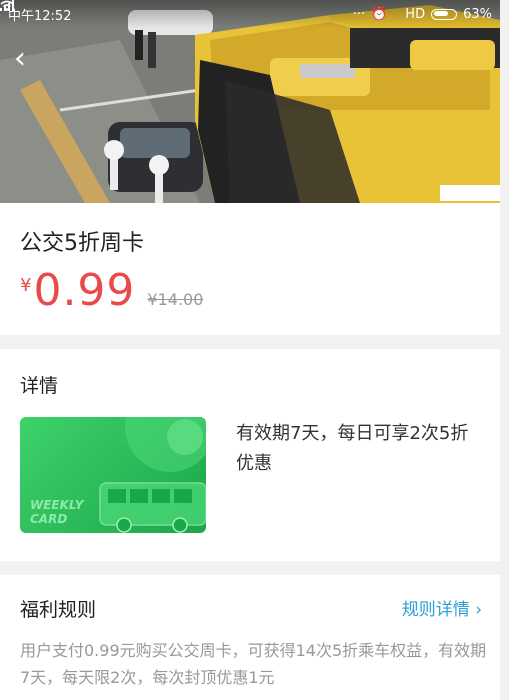  Describe the element at coordinates (26, 285) in the screenshot. I see `currency-symbol: ¥` at that location.